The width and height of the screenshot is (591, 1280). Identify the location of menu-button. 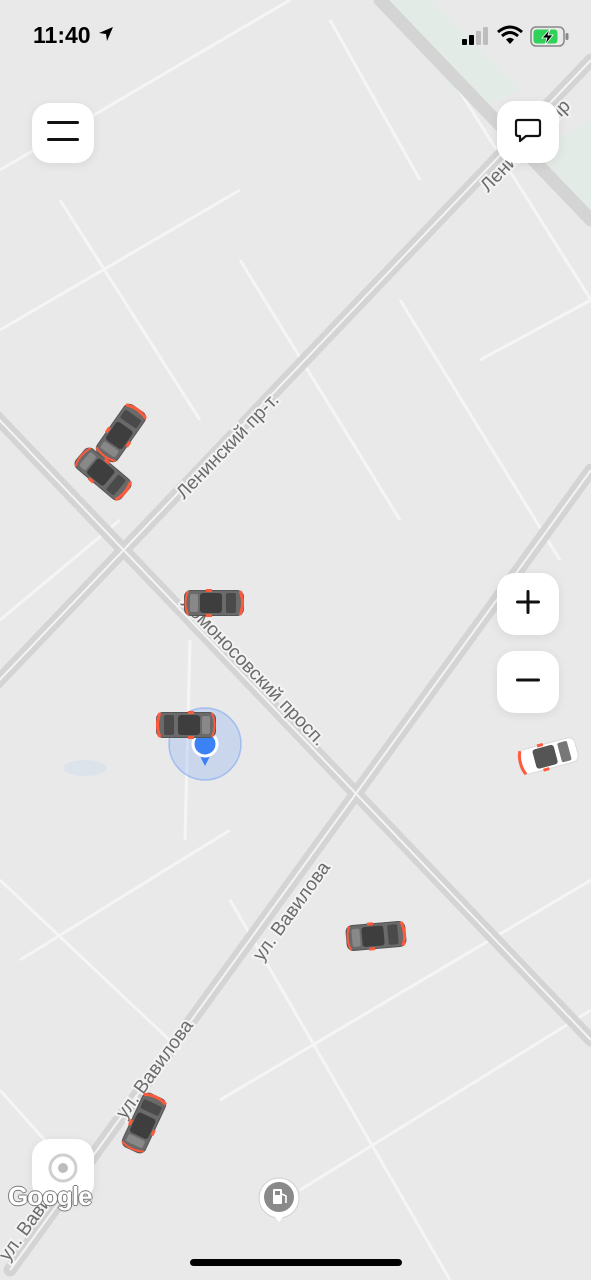
(63, 133).